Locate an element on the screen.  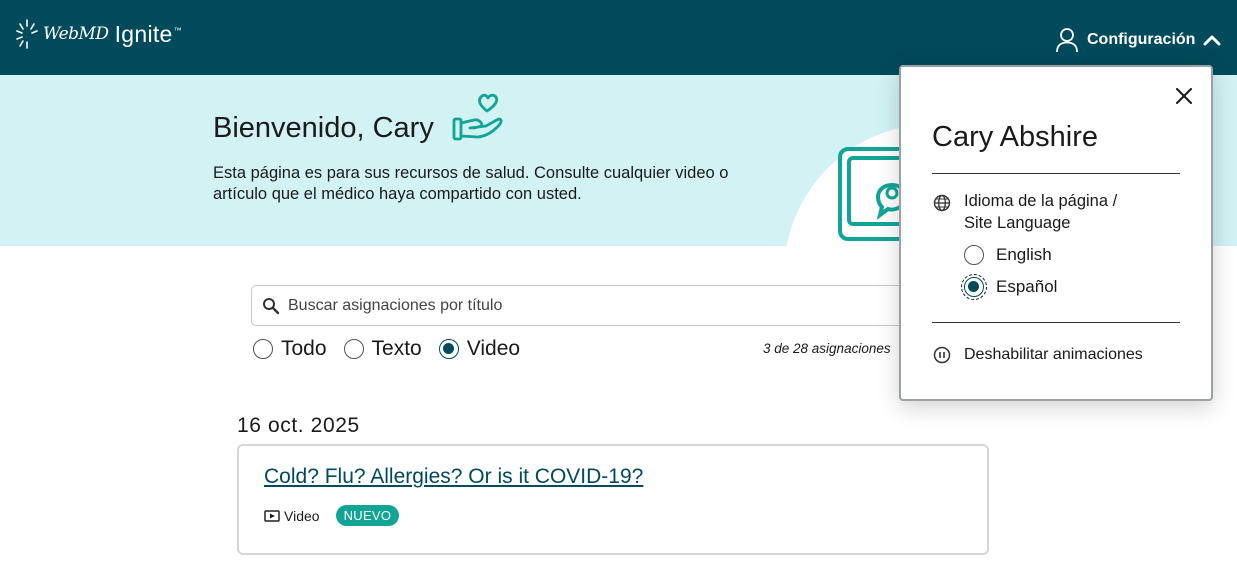
webmd-logo-icon is located at coordinates (27, 34).